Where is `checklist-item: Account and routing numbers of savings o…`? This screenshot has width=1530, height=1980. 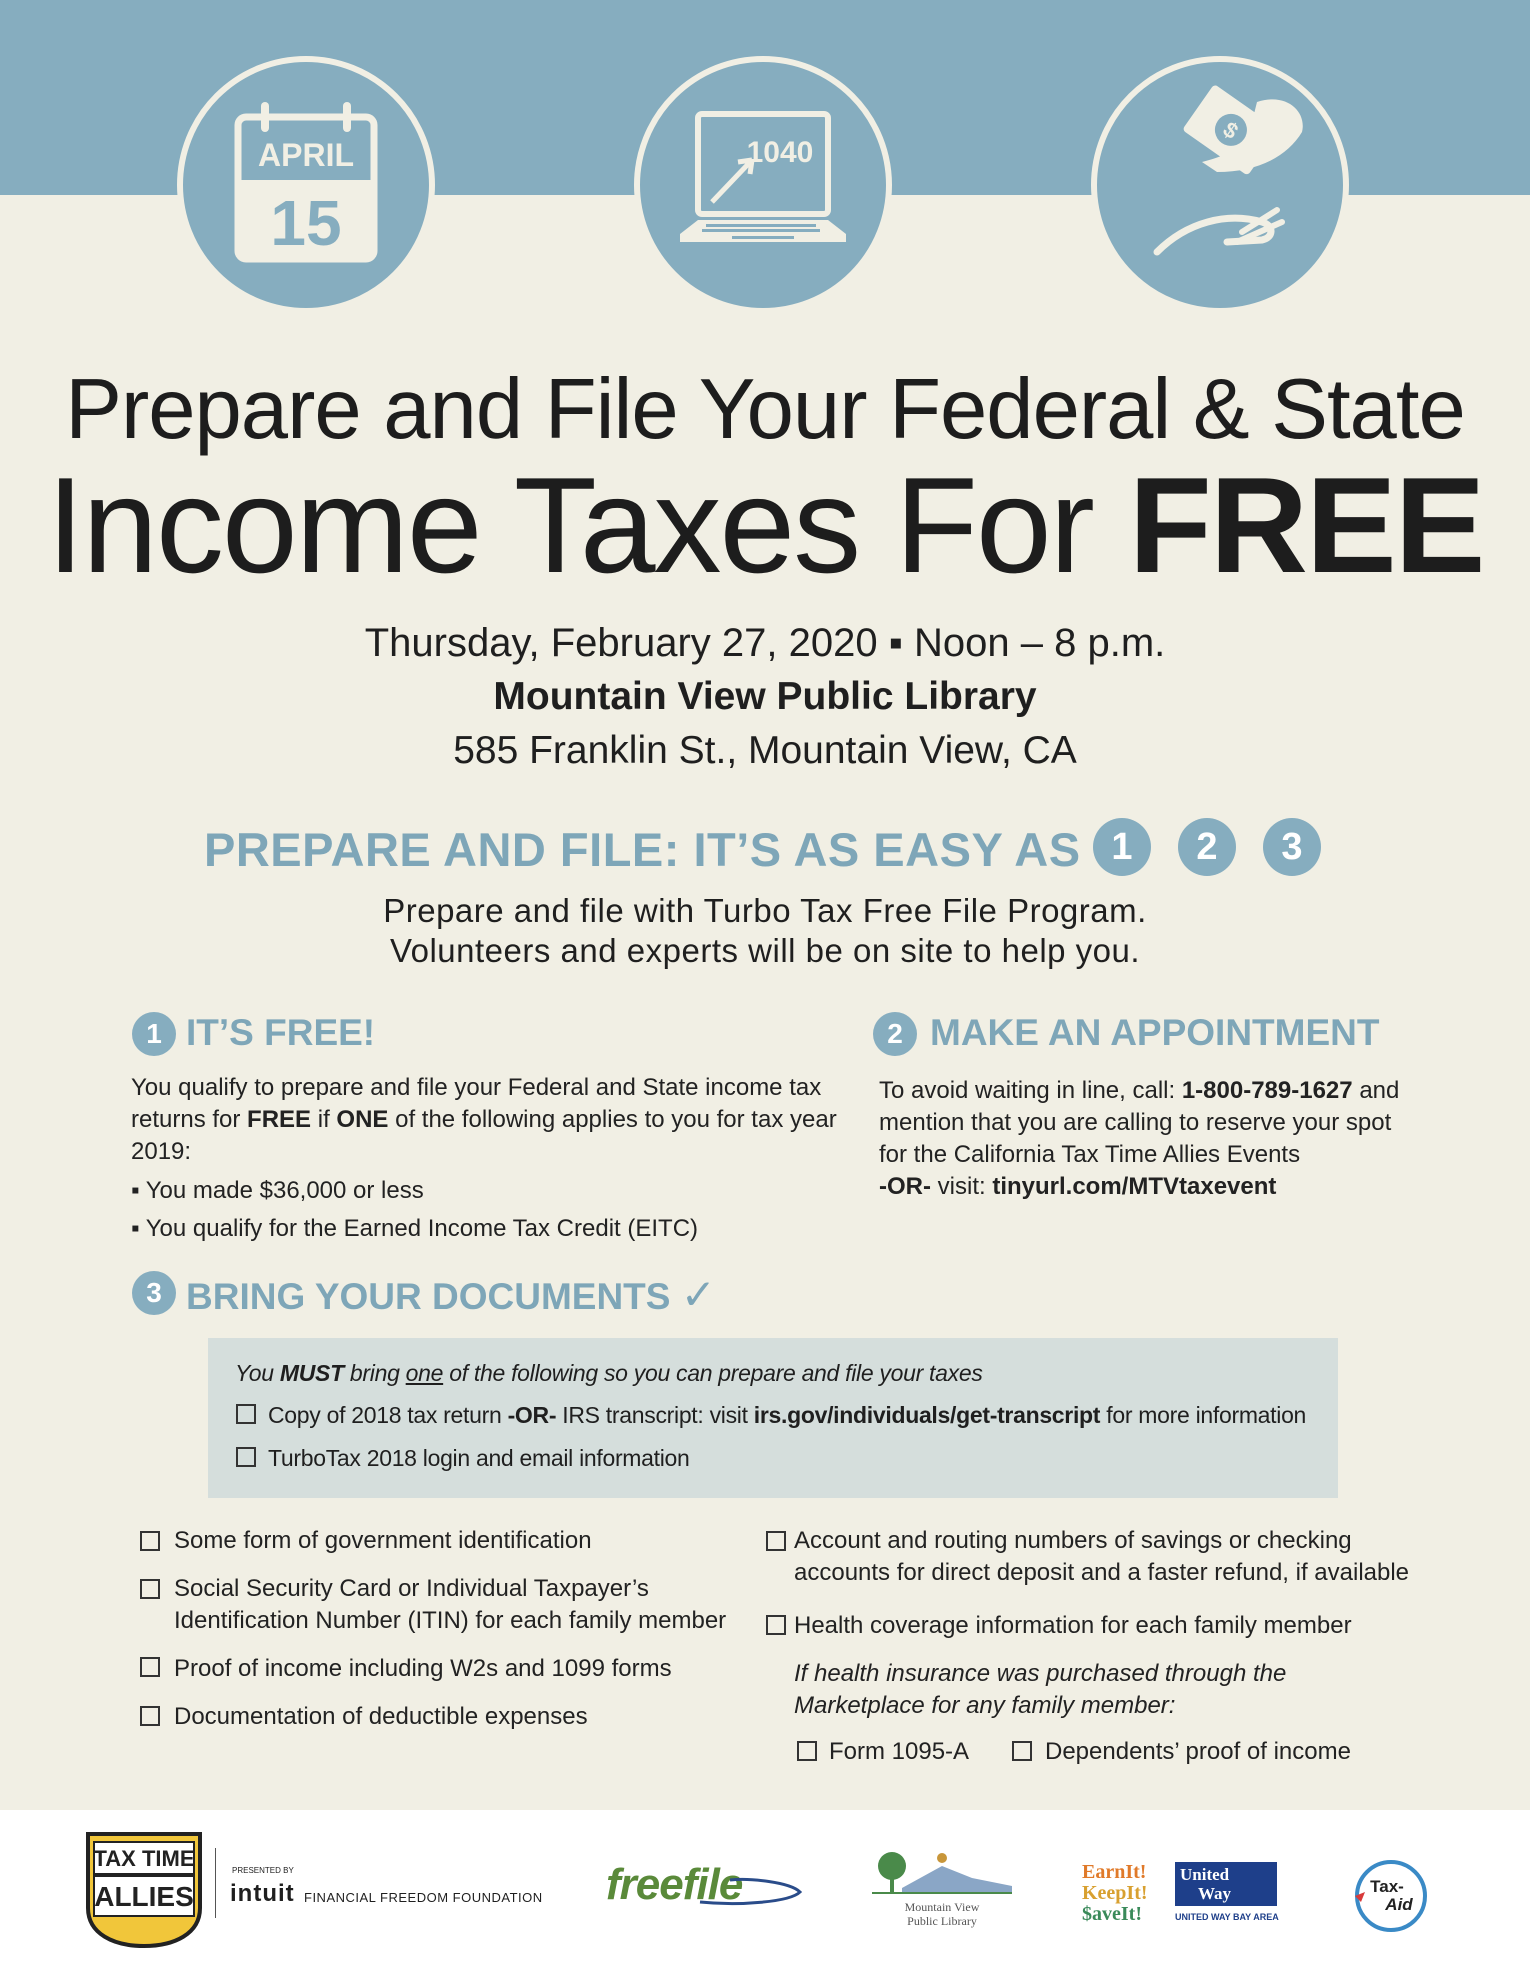
checklist-item: Account and routing numbers of savings o… is located at coordinates (1102, 1556).